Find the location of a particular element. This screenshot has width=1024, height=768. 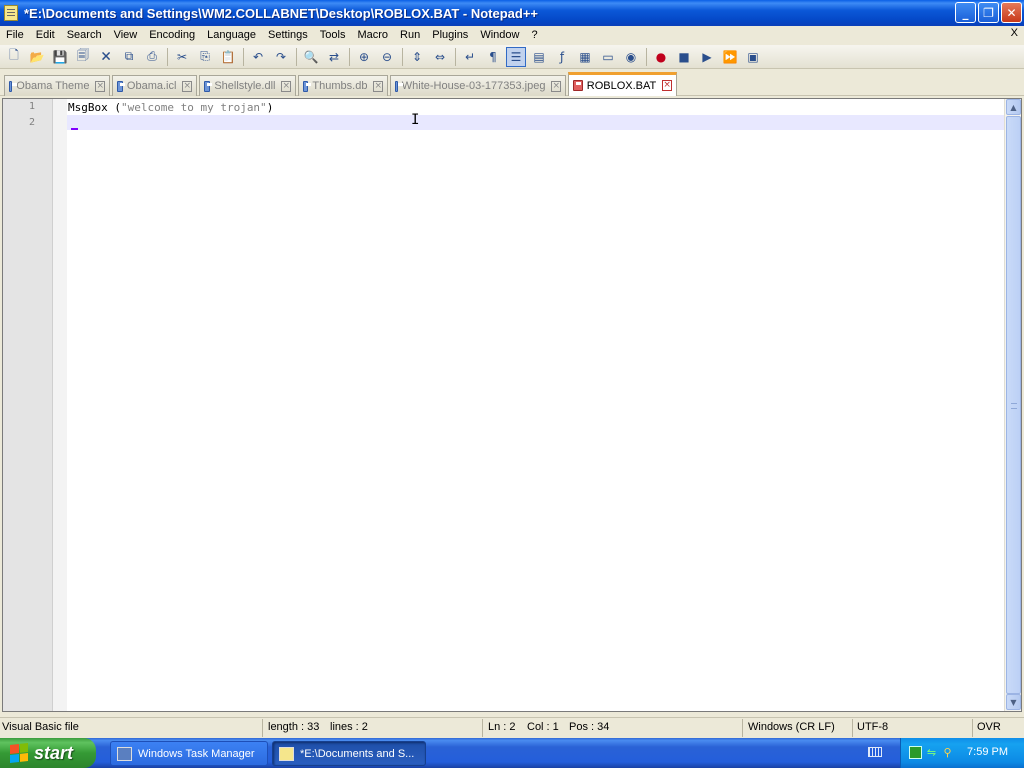

menu-macro: Macro is located at coordinates (372, 35).